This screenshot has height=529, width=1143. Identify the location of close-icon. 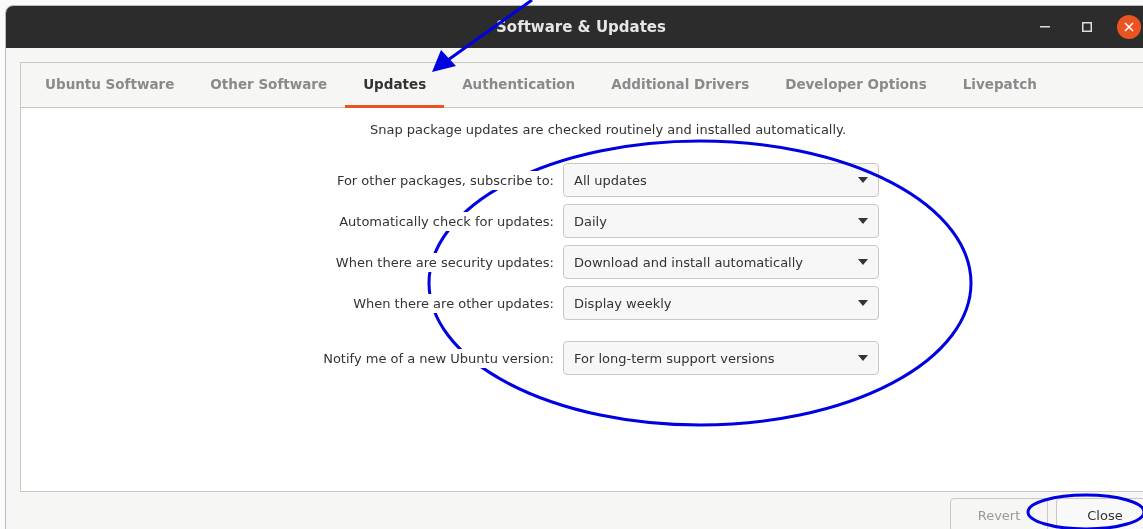
(1129, 27).